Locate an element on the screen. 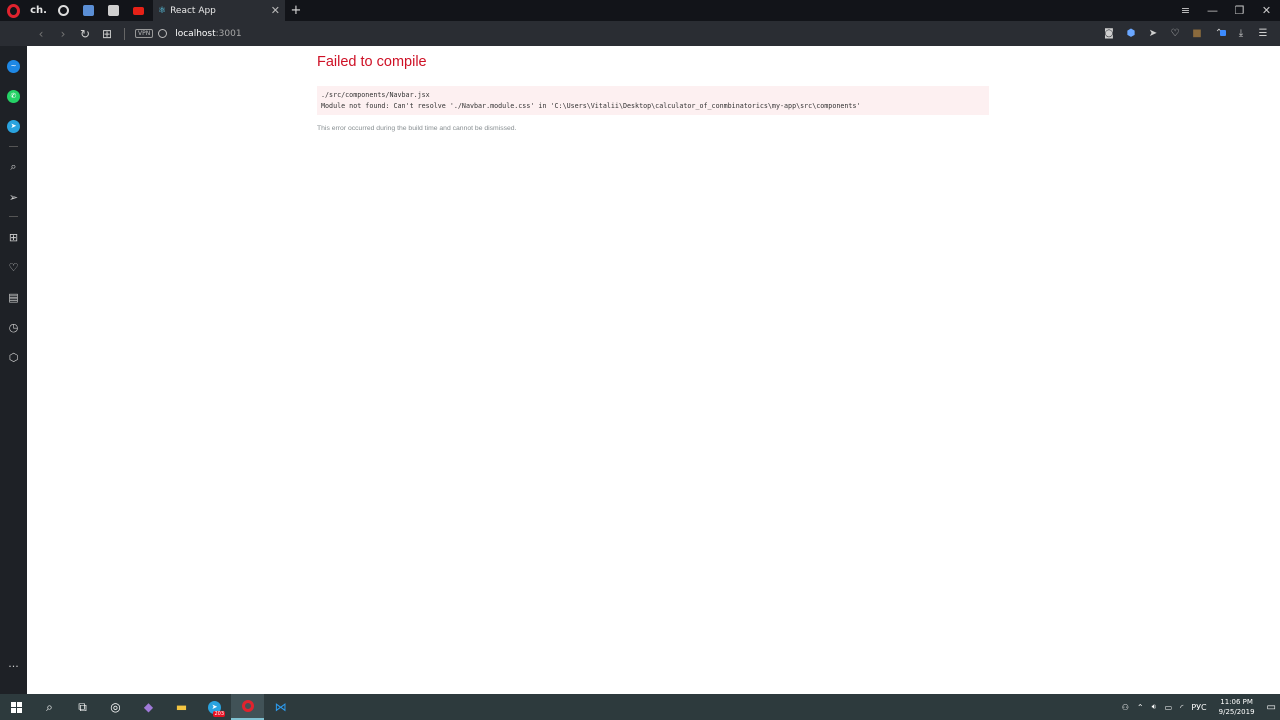 The image size is (1280, 720). volume-icon: 🔉︎ is located at coordinates (1154, 707).